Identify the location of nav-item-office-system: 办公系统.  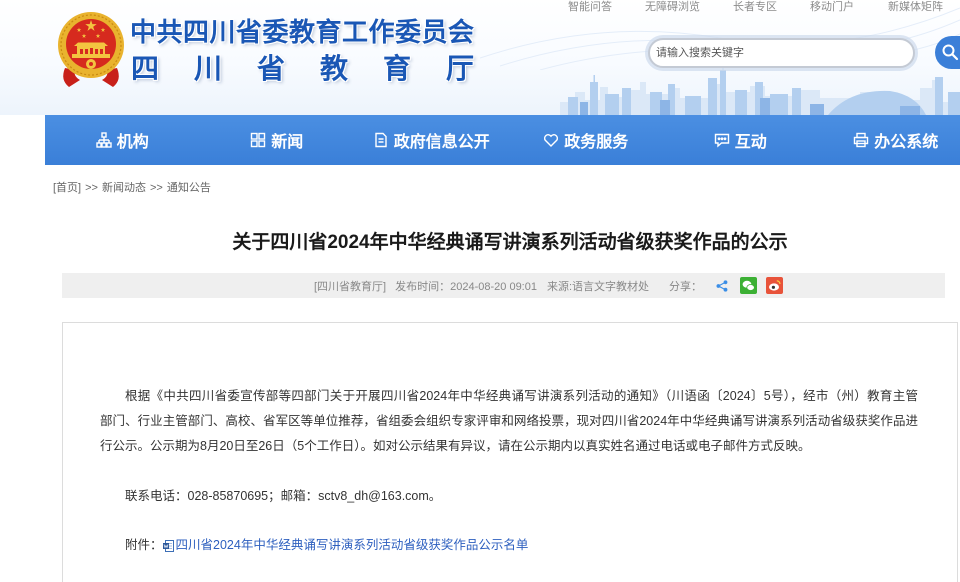
(889, 140).